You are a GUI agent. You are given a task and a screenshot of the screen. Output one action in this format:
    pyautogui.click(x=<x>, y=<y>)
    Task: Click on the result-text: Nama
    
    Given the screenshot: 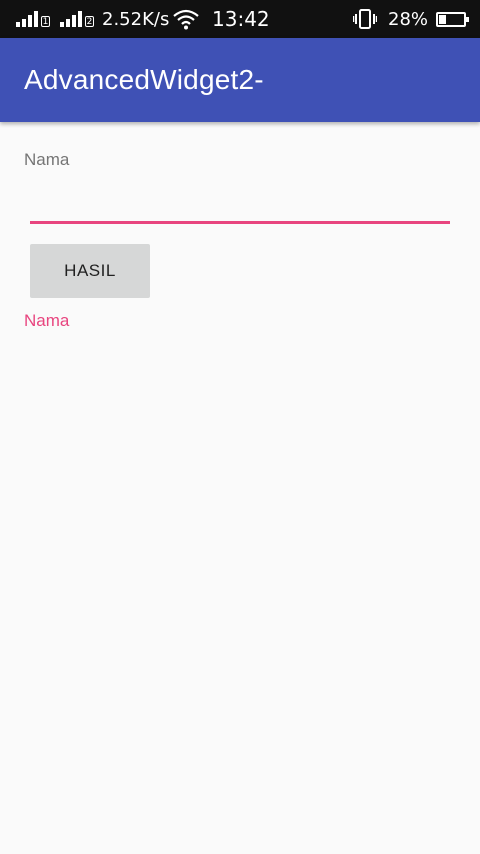 What is the action you would take?
    pyautogui.click(x=47, y=320)
    